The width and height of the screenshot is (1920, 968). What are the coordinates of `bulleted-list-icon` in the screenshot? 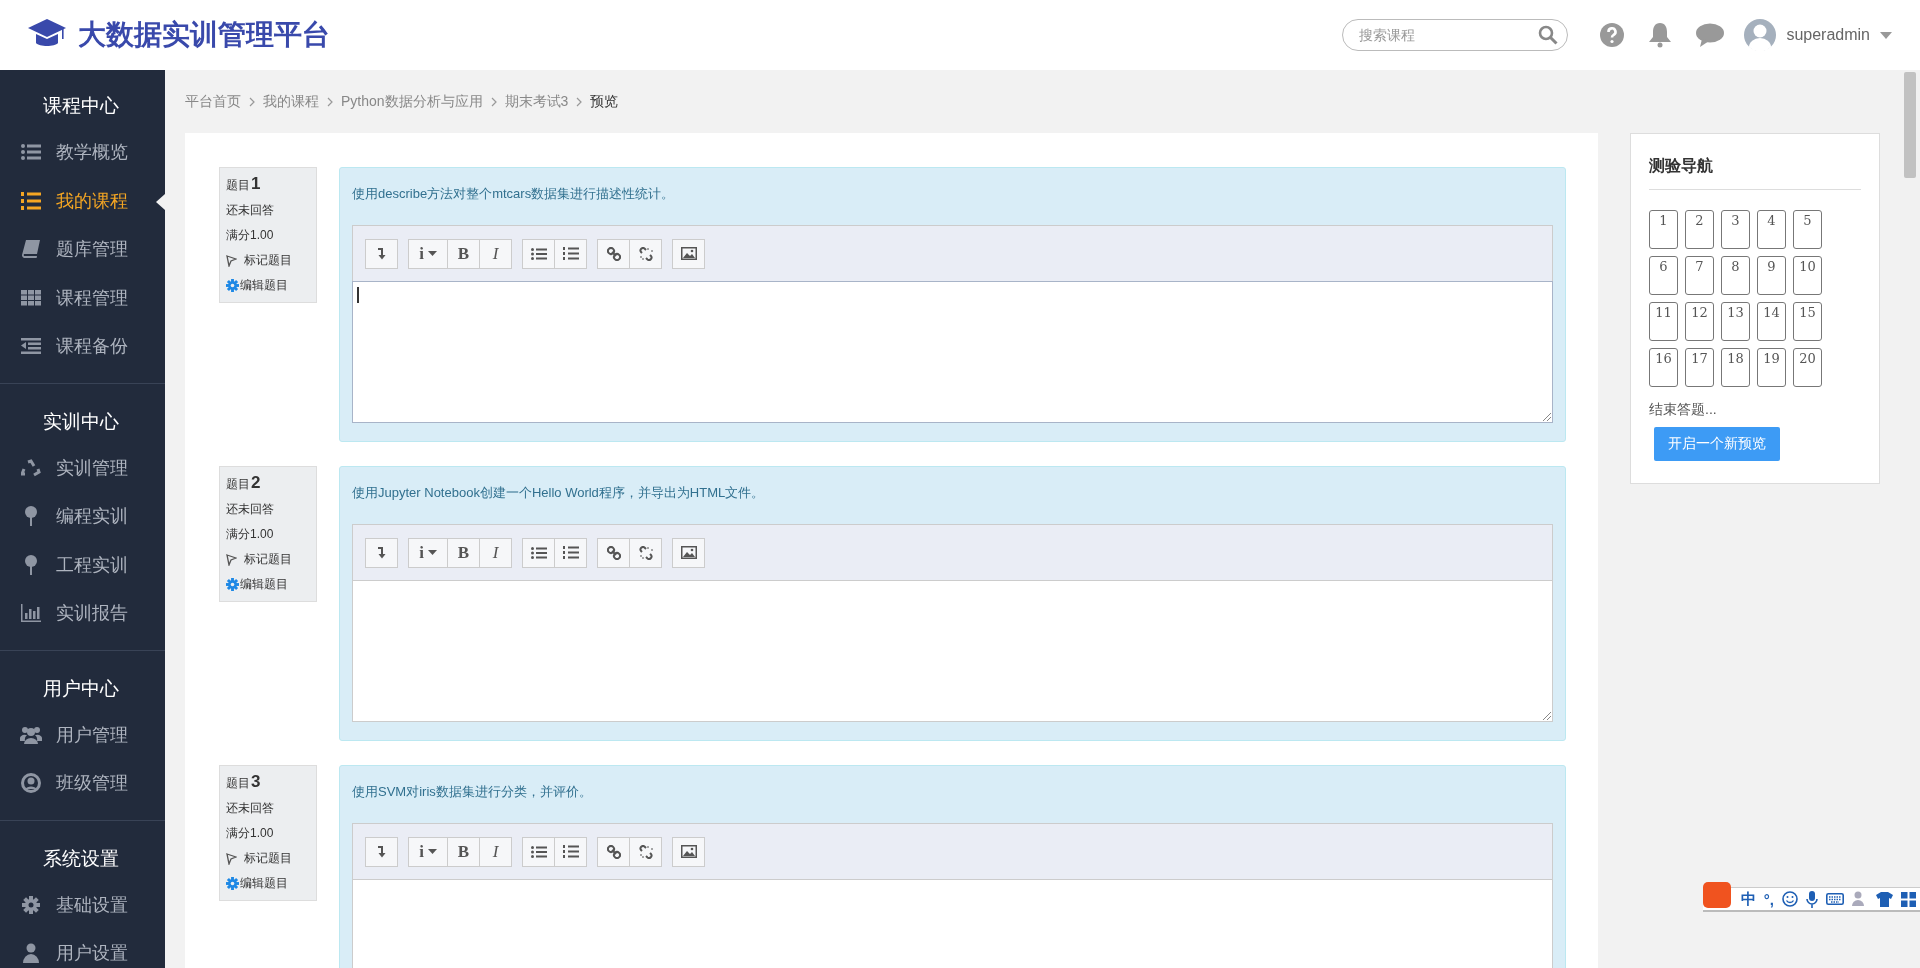 It's located at (538, 253).